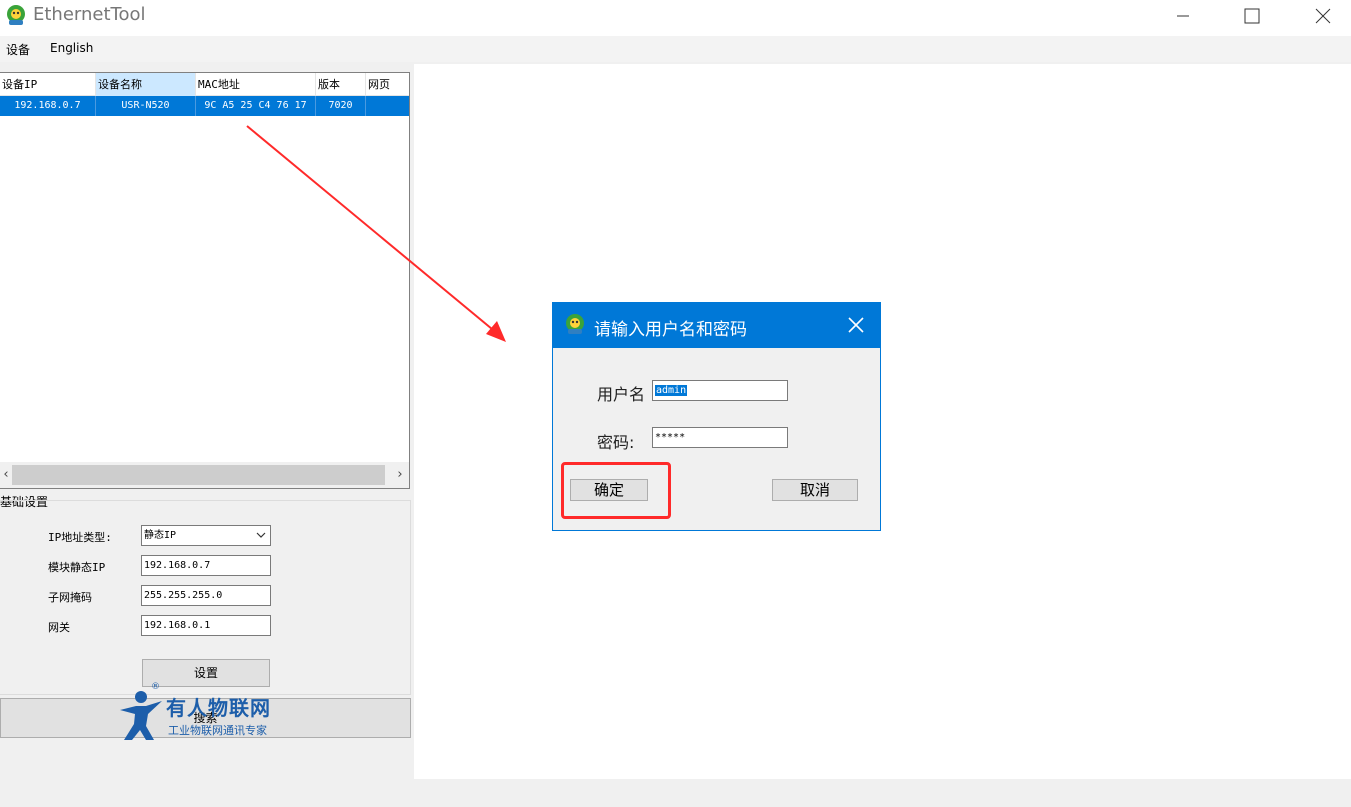 This screenshot has height=807, width=1351. I want to click on close-icon, so click(856, 325).